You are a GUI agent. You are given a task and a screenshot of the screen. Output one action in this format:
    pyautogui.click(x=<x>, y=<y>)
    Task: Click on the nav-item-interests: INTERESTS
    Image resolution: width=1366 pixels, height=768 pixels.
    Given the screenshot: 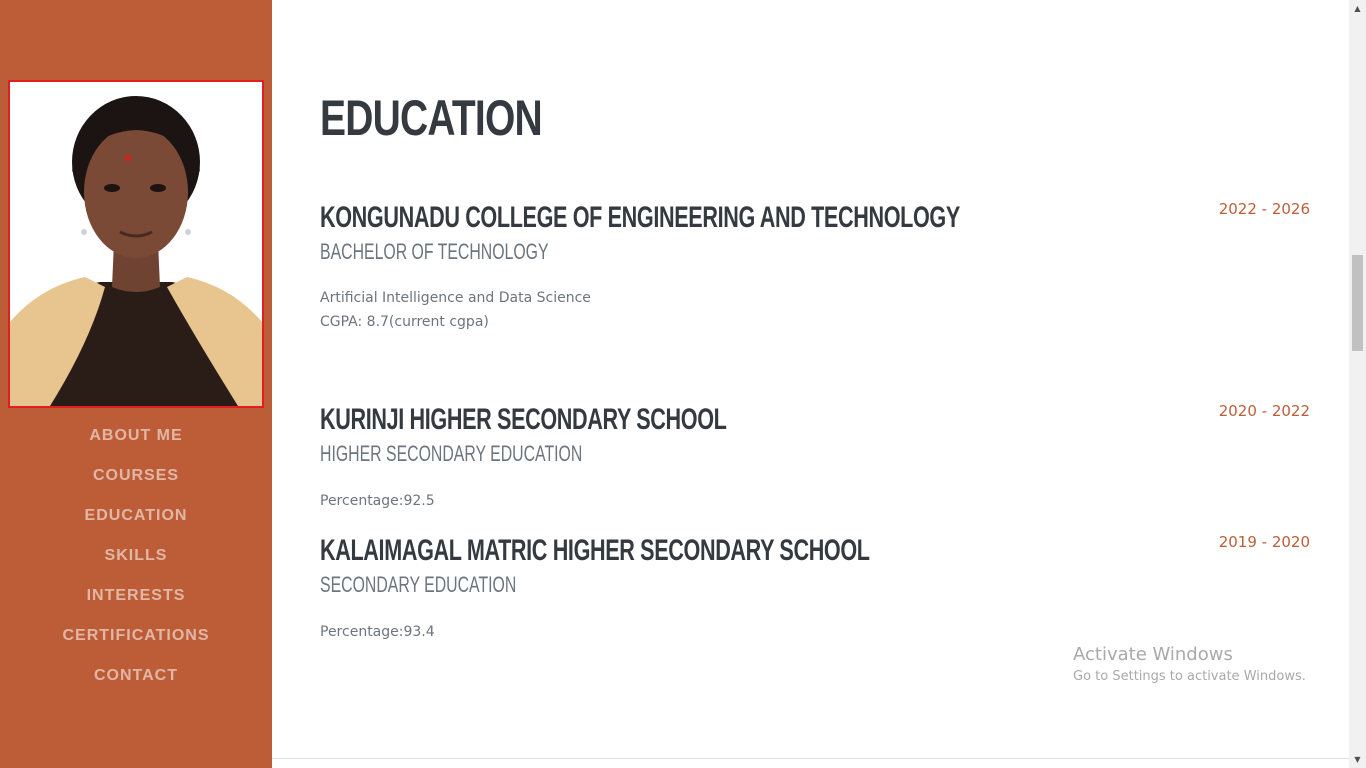 What is the action you would take?
    pyautogui.click(x=136, y=596)
    